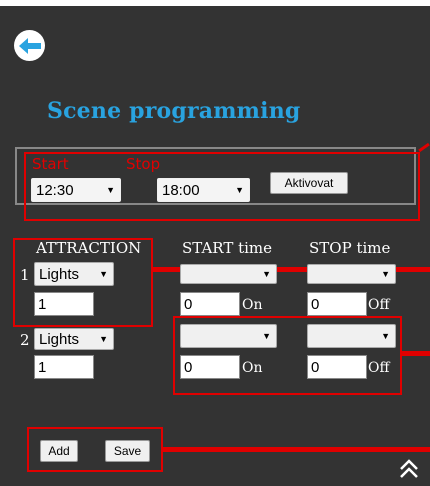  Describe the element at coordinates (350, 248) in the screenshot. I see `header-stop-time: STOP time` at that location.